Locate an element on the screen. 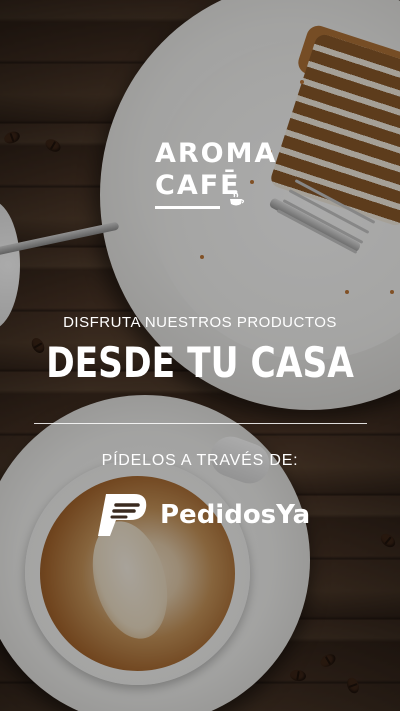 Image resolution: width=400 pixels, height=711 pixels. aroma-cafe-logo: AROMA CAFĒ is located at coordinates (216, 173).